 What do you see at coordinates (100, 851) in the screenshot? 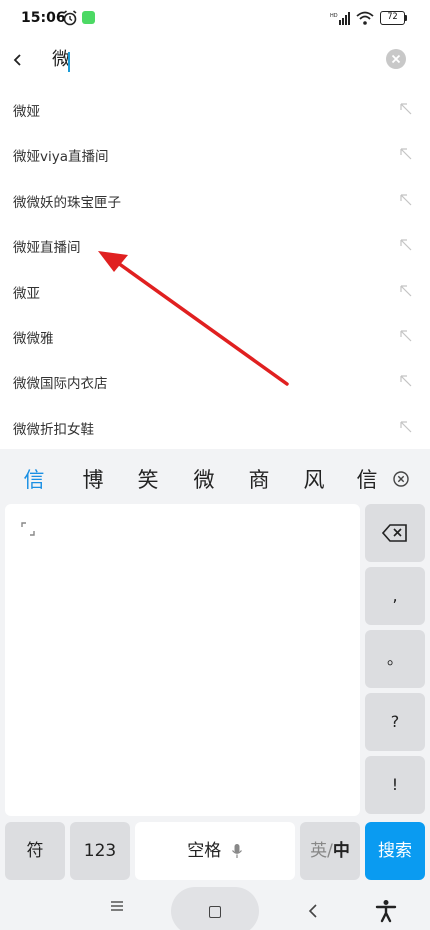
I see `numbers-key: 123` at bounding box center [100, 851].